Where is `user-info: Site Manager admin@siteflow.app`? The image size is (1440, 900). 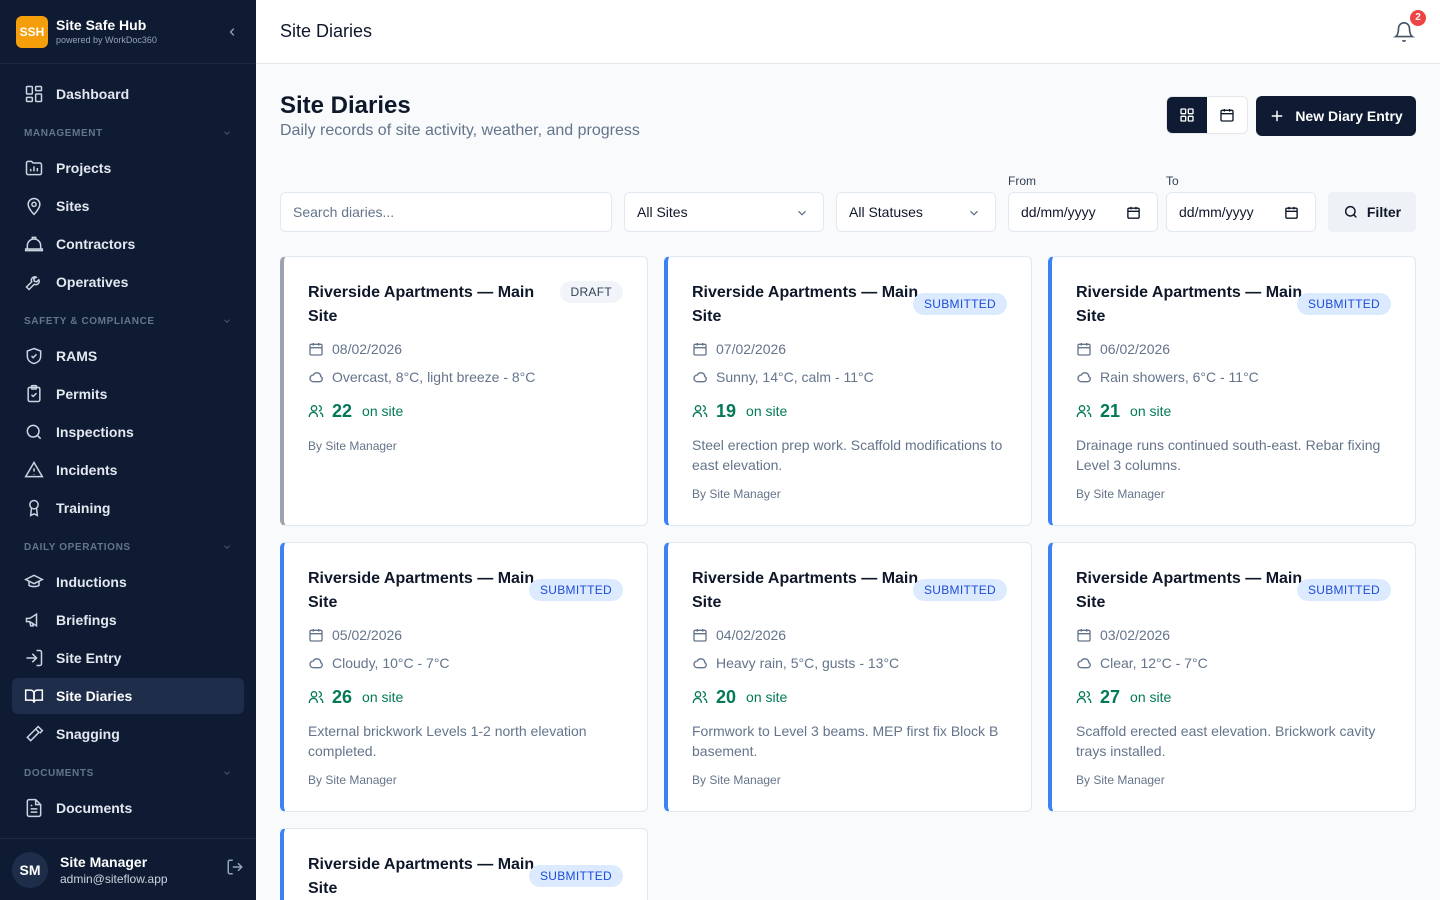
user-info: Site Manager admin@siteflow.app is located at coordinates (143, 870).